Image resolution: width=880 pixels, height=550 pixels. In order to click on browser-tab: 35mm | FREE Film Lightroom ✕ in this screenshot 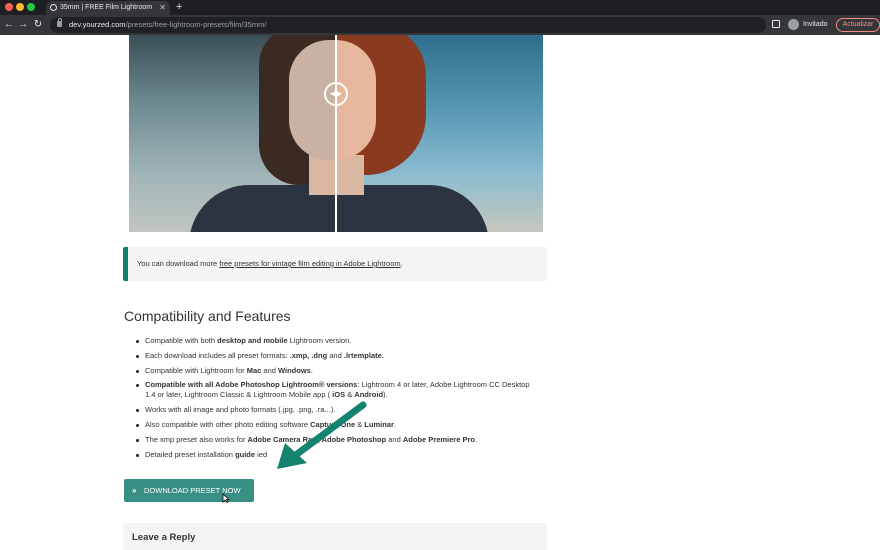, I will do `click(108, 8)`.